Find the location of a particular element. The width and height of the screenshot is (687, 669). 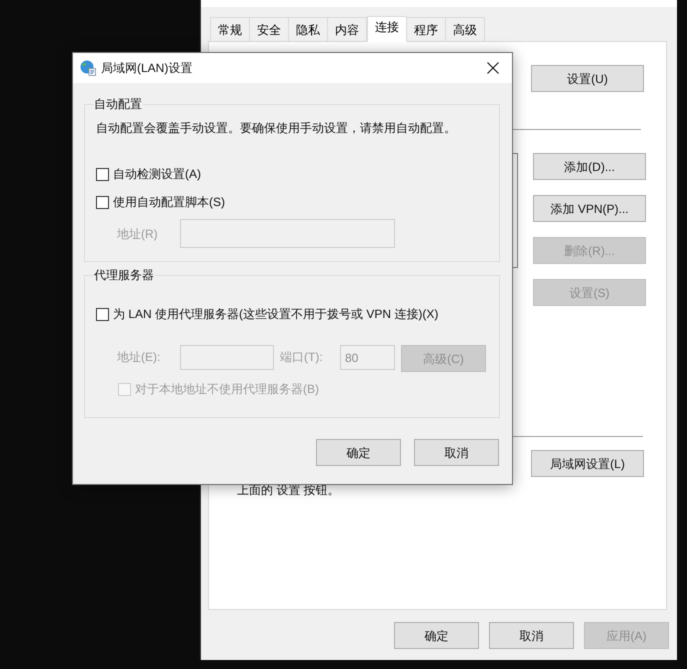

checkbox-label: 自动检测设置(A) is located at coordinates (157, 174).